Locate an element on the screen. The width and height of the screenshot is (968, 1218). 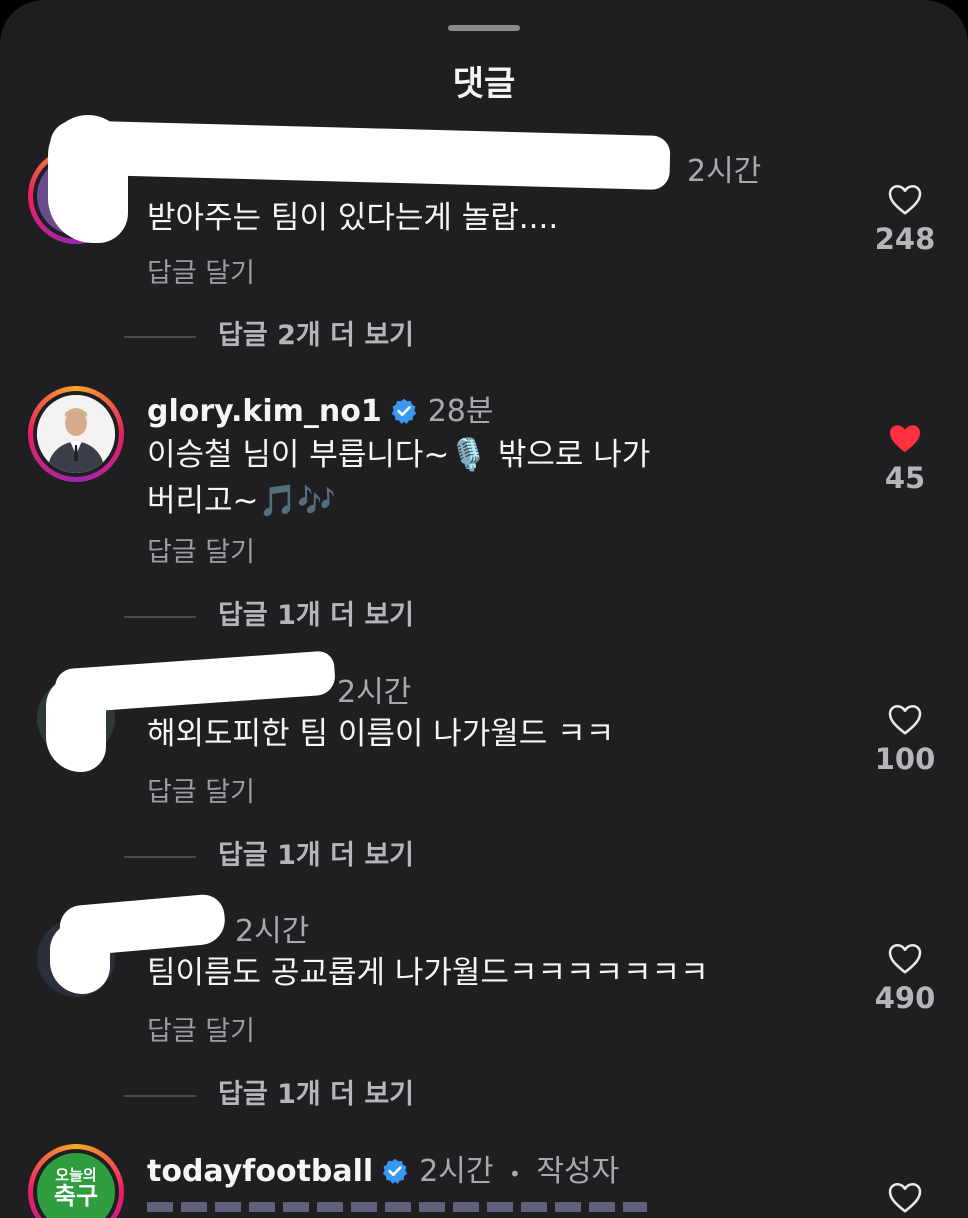
view-more-replies-button: 답글 2개 더 보기 is located at coordinates (269, 332).